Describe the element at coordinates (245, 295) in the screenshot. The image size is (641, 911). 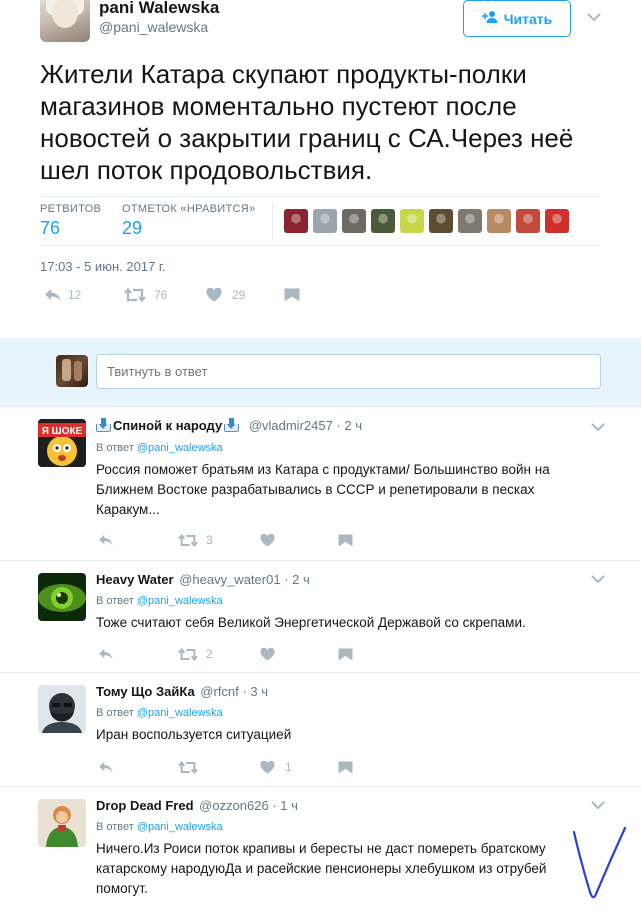
I see `like-action: 29` at that location.